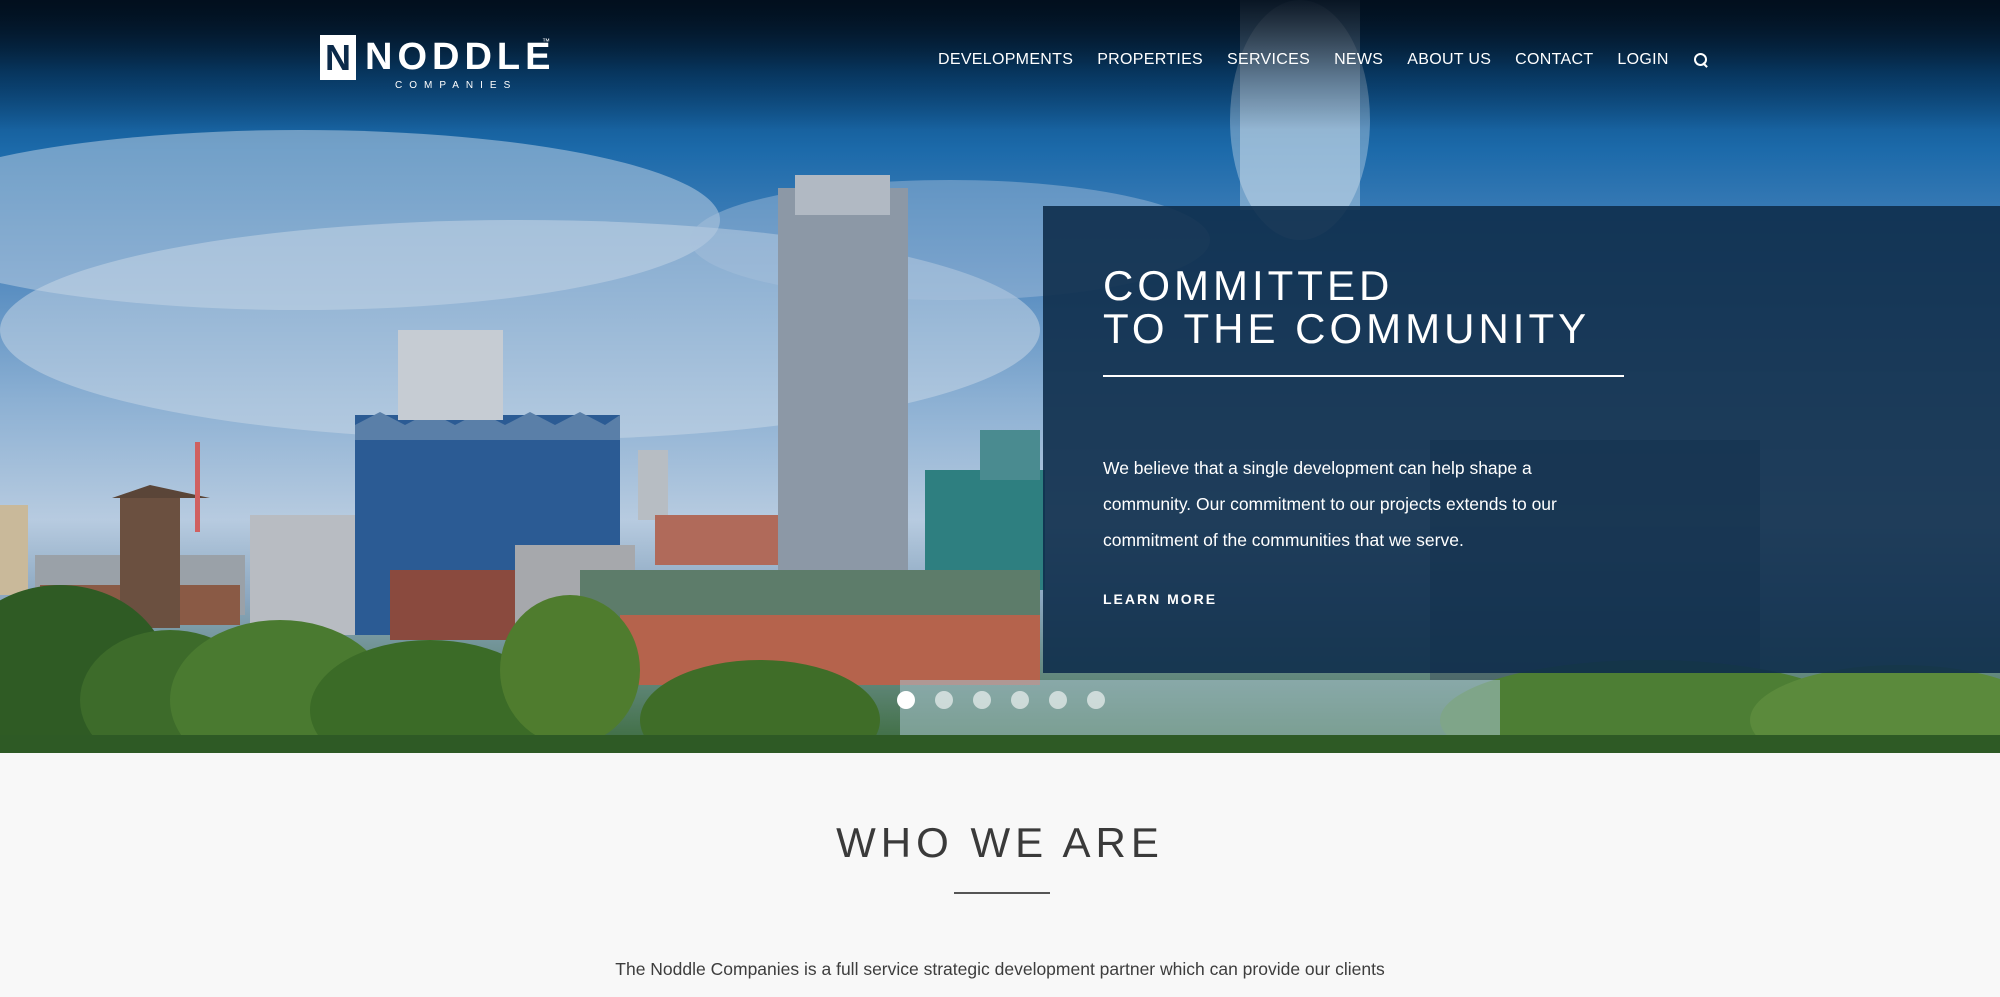 The image size is (2000, 997). Describe the element at coordinates (460, 57) in the screenshot. I see `logo-name: NODDLE` at that location.